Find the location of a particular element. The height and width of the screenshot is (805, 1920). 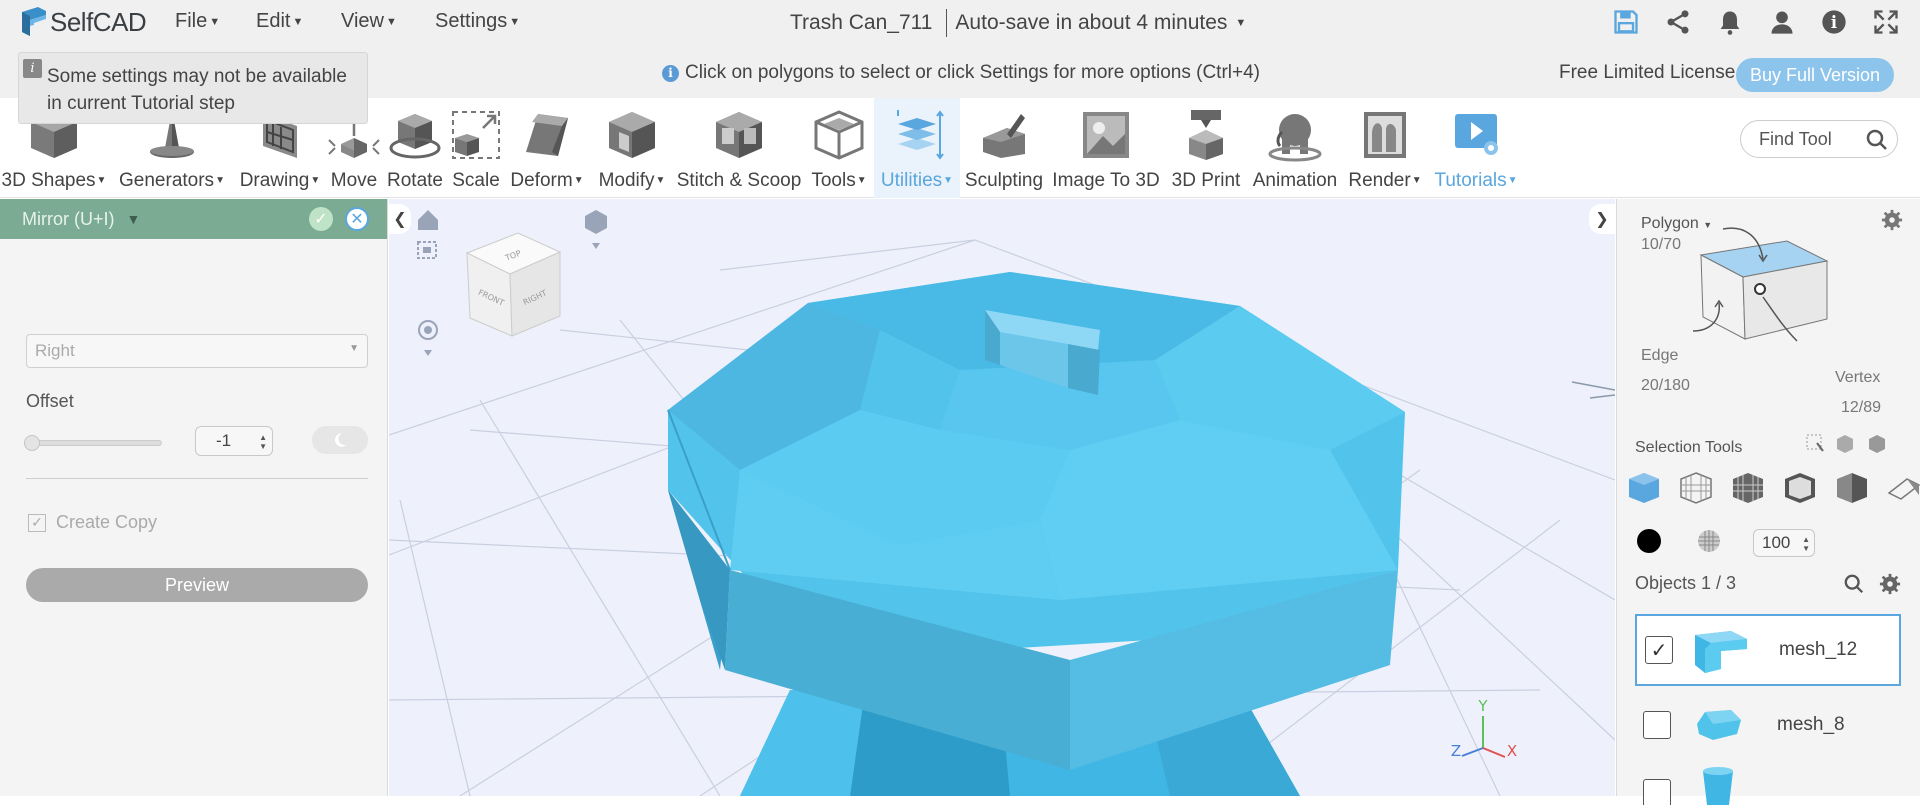

buy-full-version-button: Buy Full Version is located at coordinates (1815, 75).